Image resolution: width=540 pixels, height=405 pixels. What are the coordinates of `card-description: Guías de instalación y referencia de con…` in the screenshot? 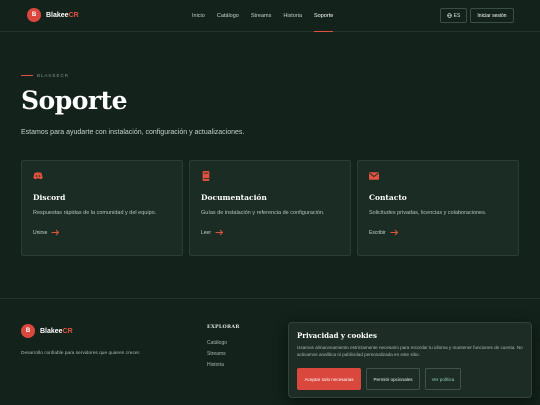 It's located at (263, 213).